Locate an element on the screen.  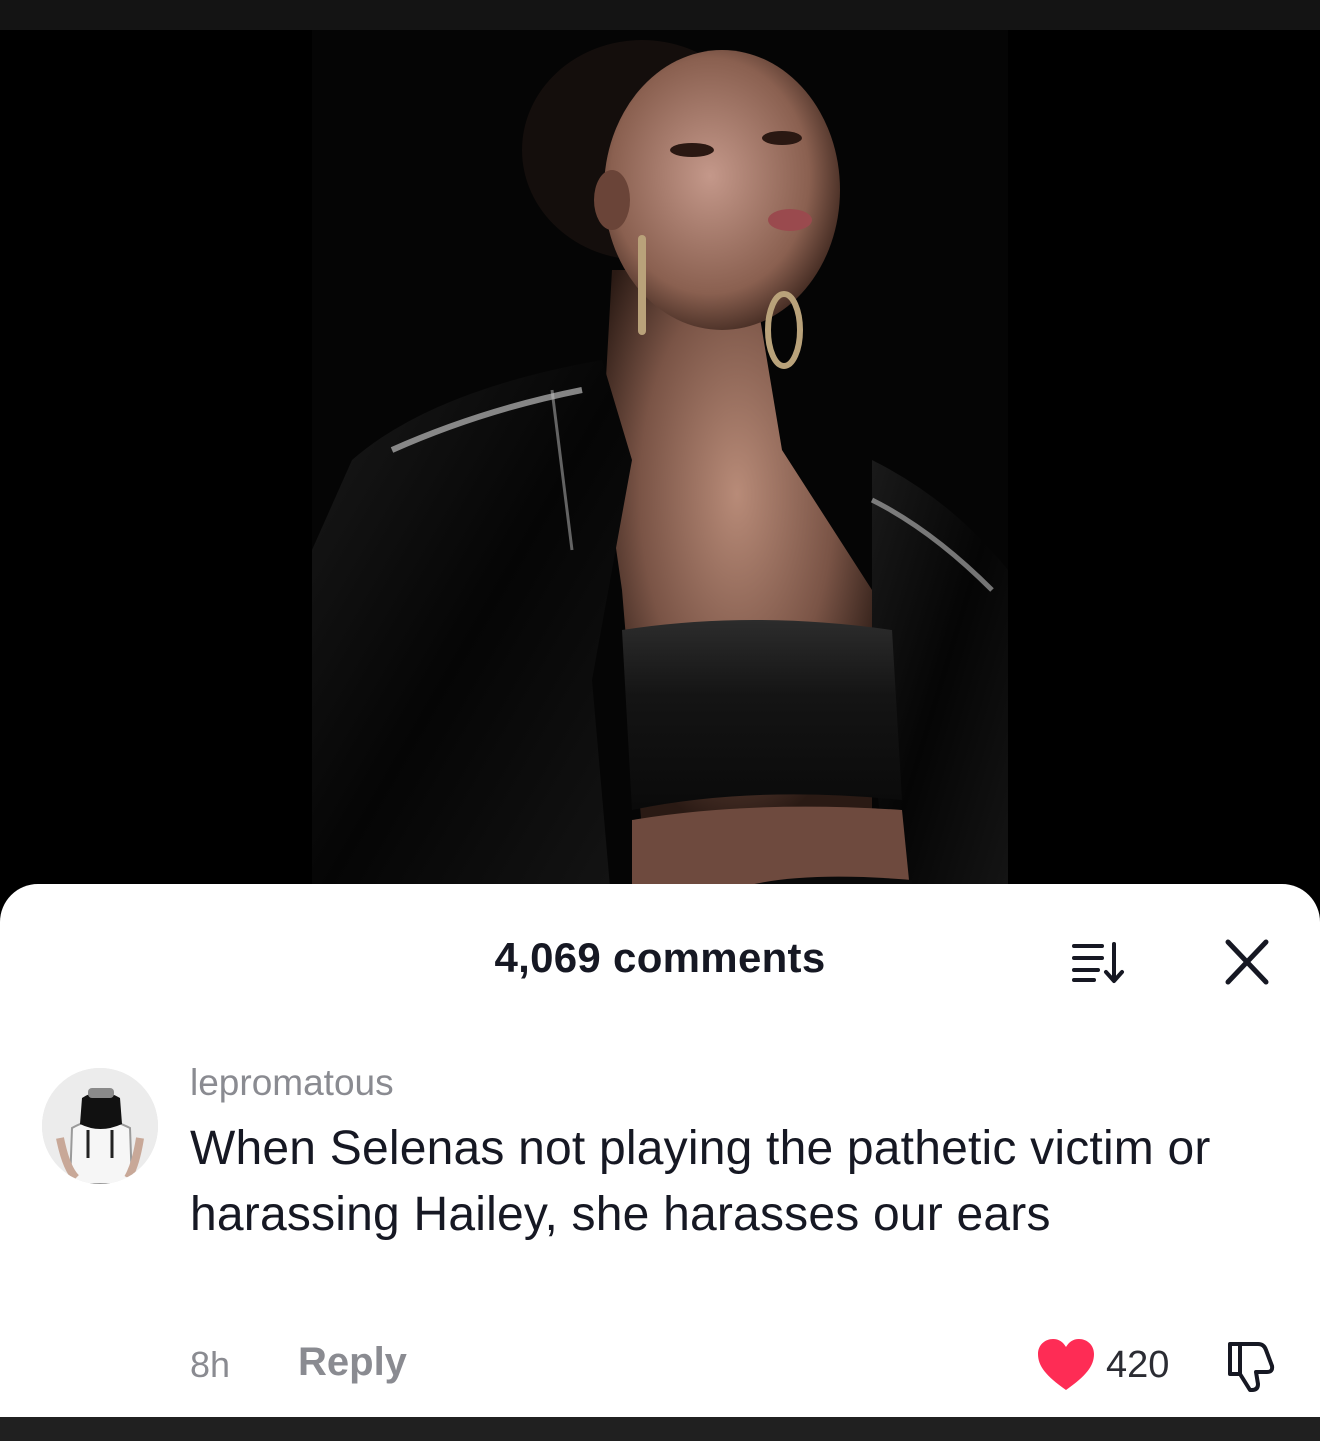
close-icon is located at coordinates (1247, 962).